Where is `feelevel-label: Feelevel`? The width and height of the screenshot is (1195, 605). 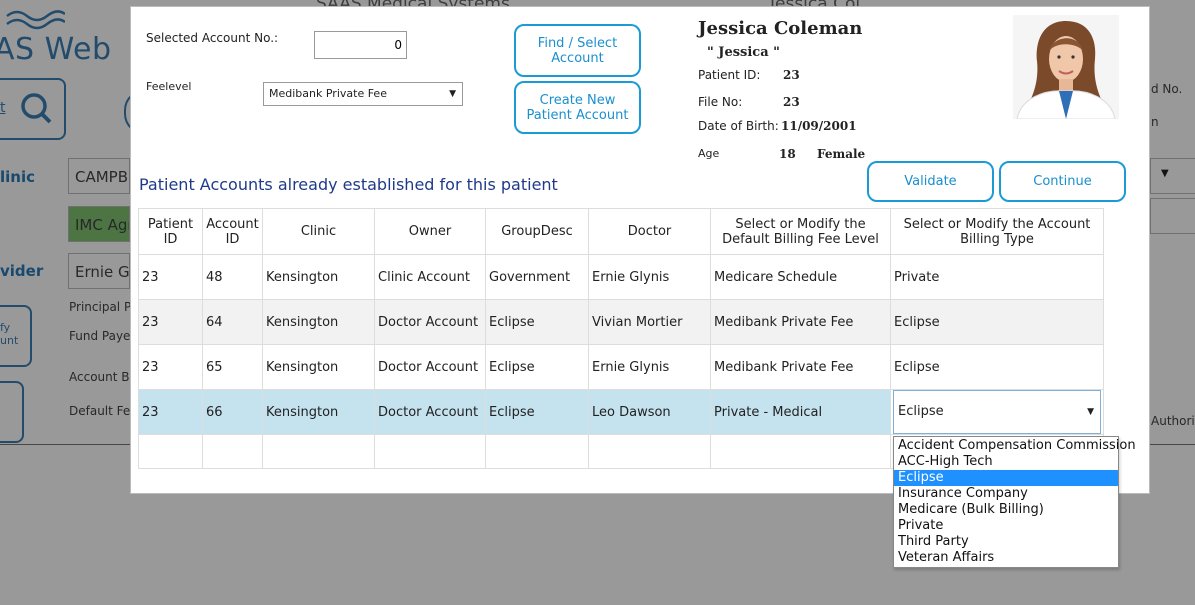
feelevel-label: Feelevel is located at coordinates (169, 86).